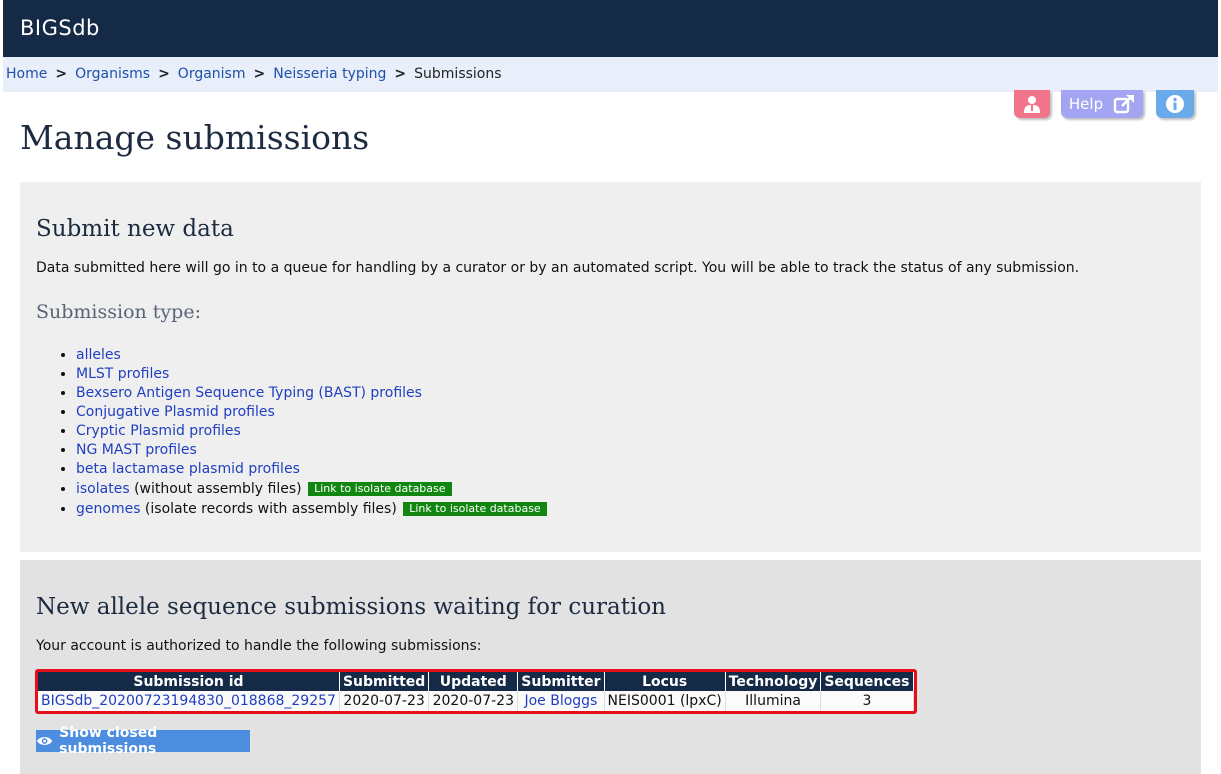  I want to click on column-header-submitted: Submitted, so click(384, 681).